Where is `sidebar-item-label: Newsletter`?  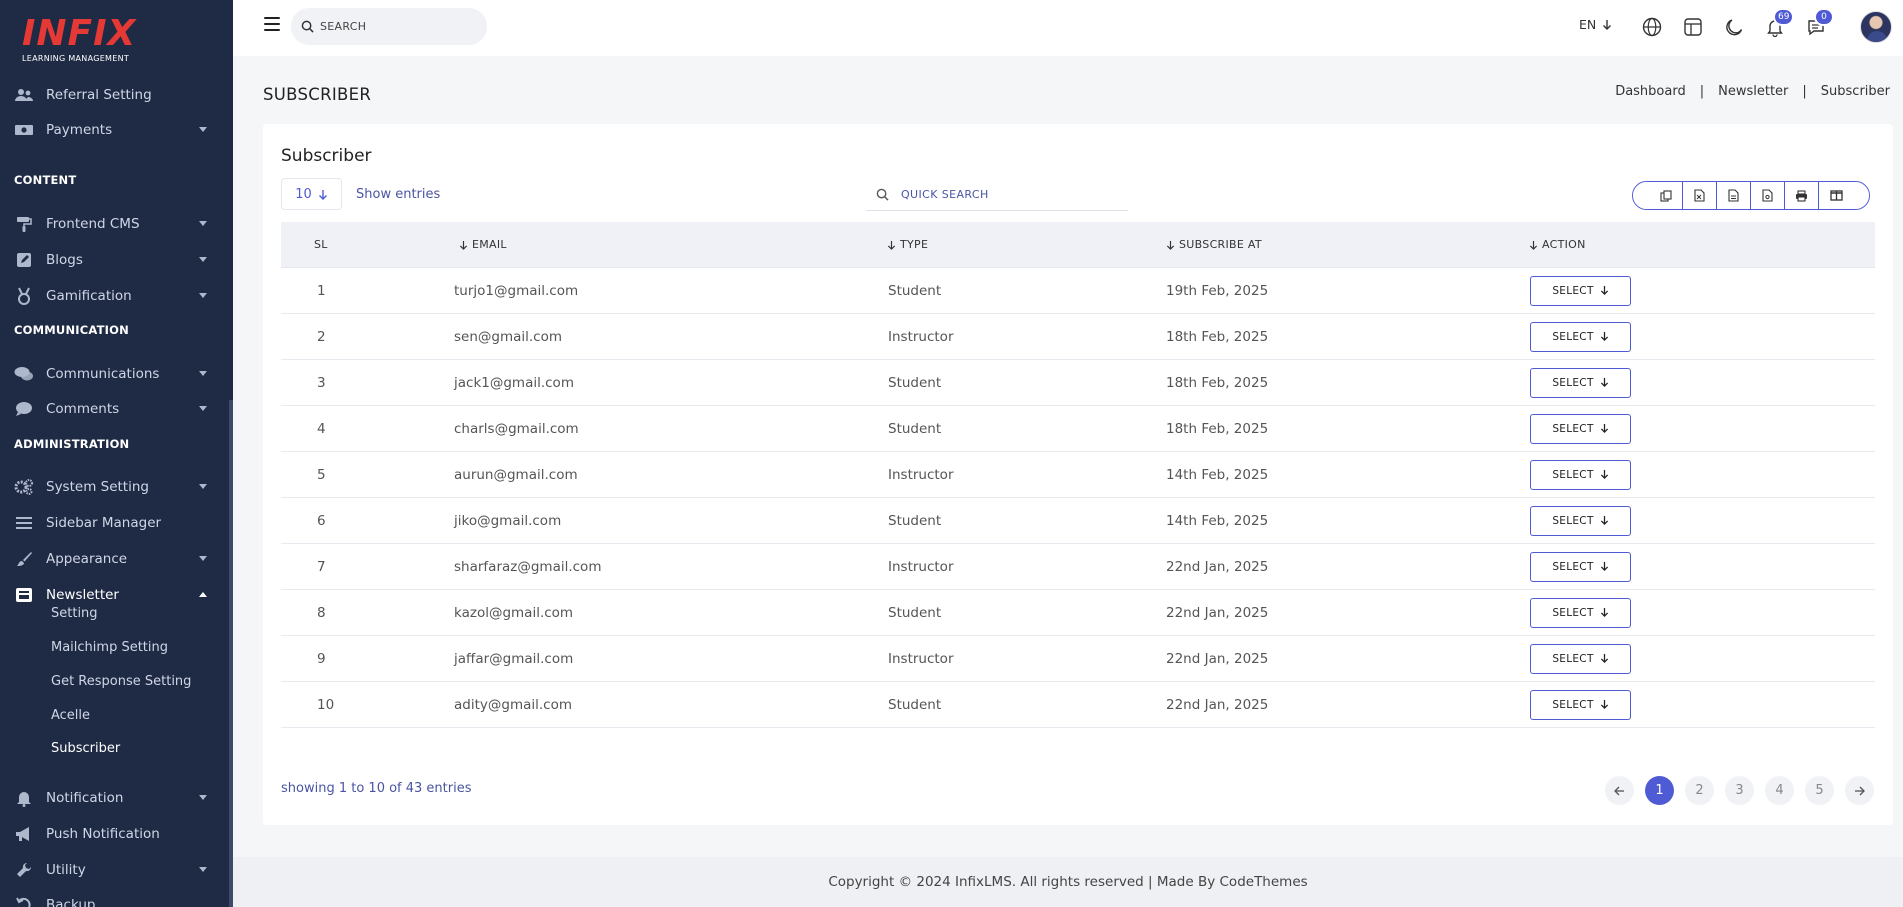 sidebar-item-label: Newsletter is located at coordinates (82, 595).